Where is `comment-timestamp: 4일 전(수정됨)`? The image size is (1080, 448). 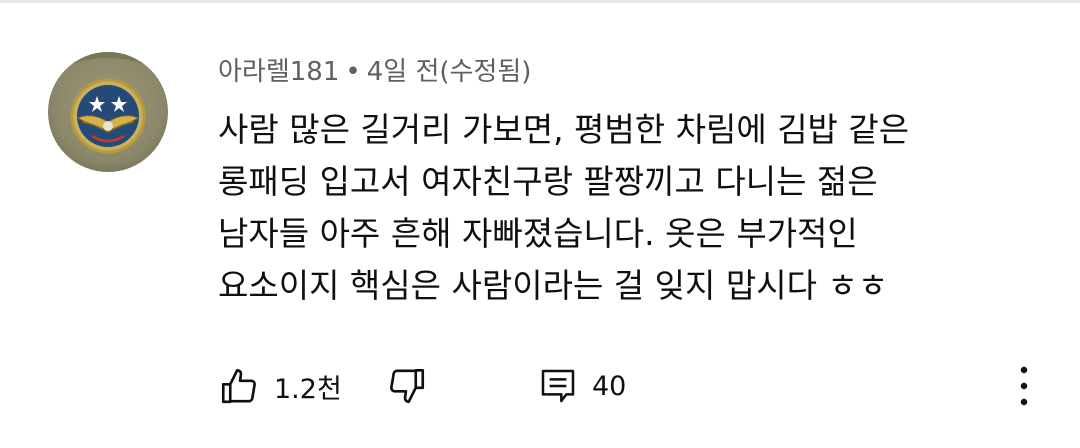 comment-timestamp: 4일 전(수정됨) is located at coordinates (449, 72).